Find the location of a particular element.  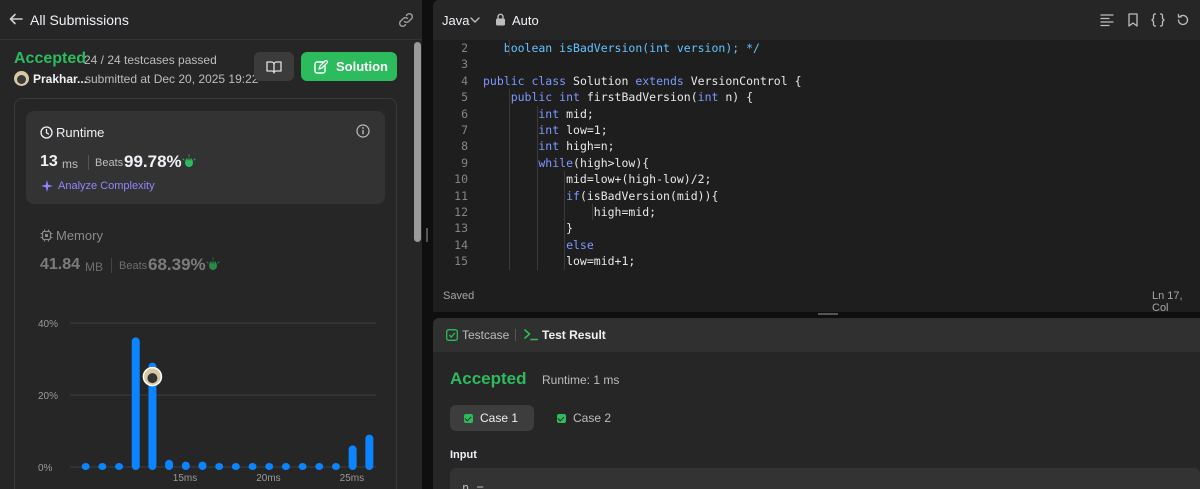

save-status: Saved is located at coordinates (459, 296).